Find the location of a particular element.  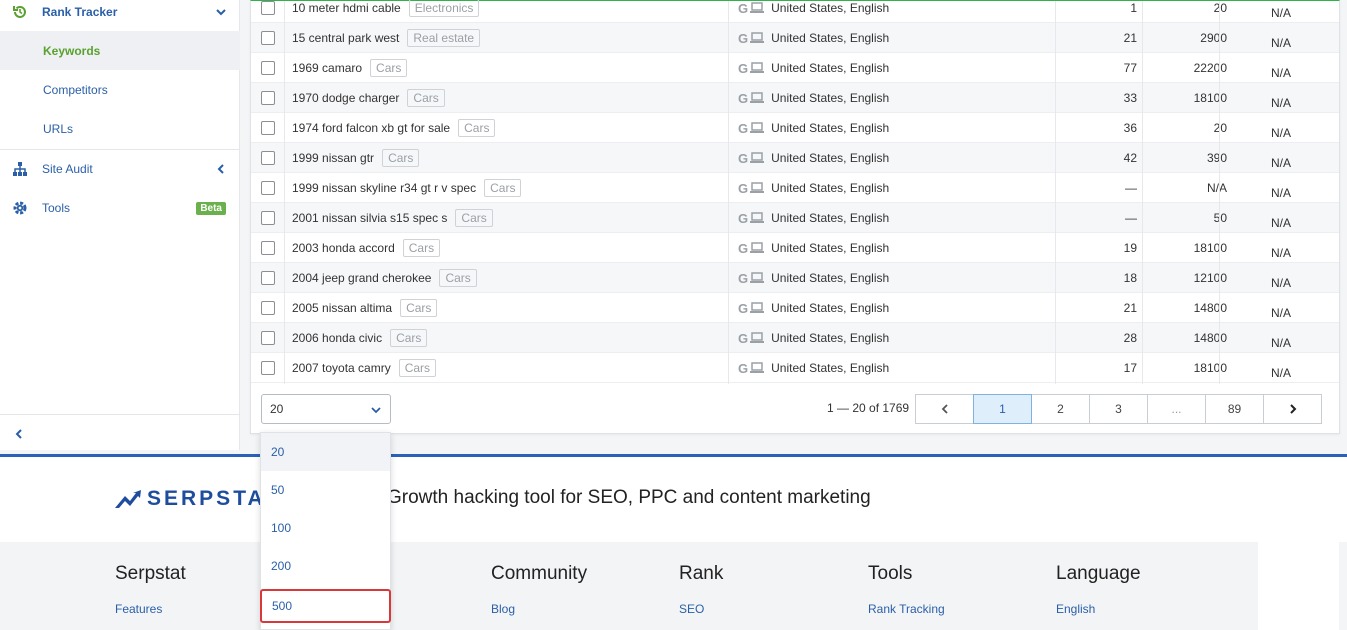

prev-page-button is located at coordinates (944, 409).